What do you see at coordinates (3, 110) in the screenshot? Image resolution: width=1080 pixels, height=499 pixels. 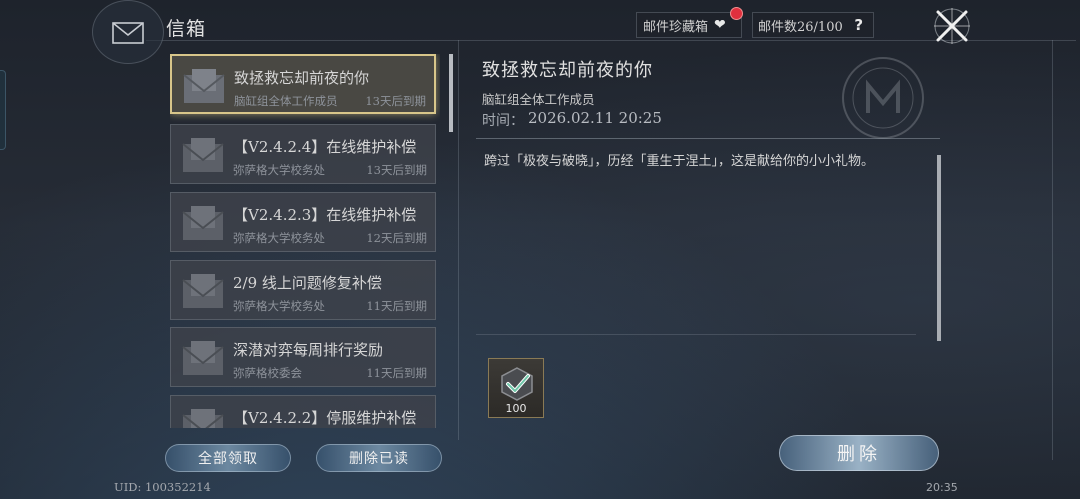 I see `side-tab-handle` at bounding box center [3, 110].